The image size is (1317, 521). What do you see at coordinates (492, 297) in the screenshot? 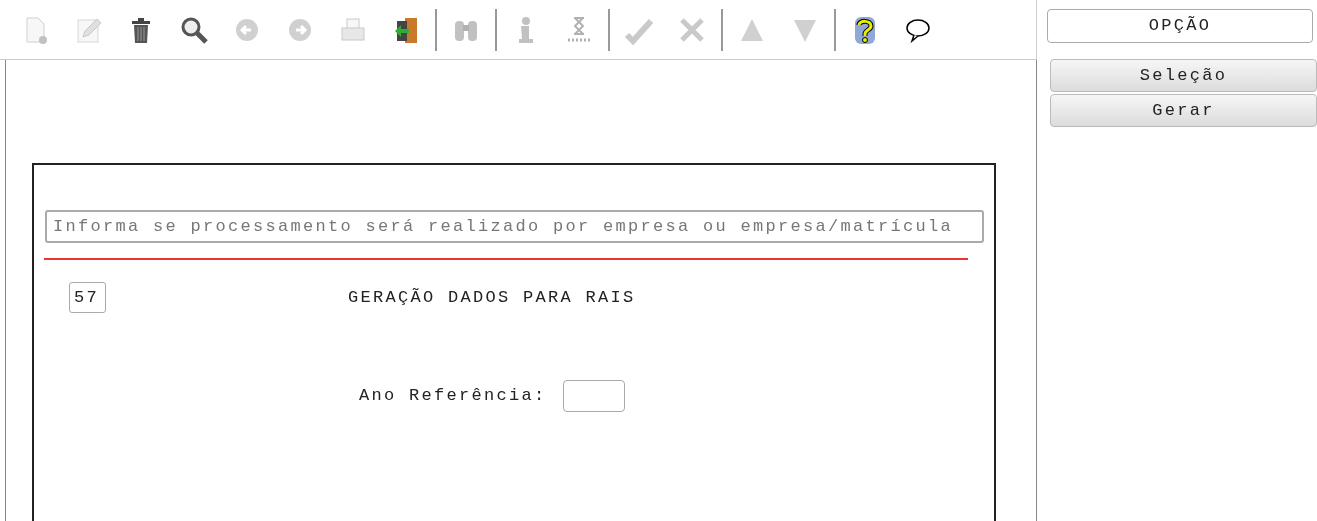
I see `screen-title: GERAÇÃO DADOS PARA RAIS` at bounding box center [492, 297].